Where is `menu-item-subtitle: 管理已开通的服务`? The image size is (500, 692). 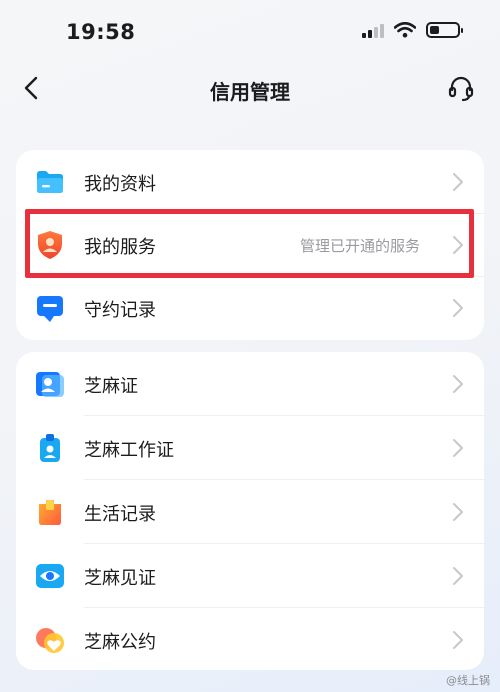 menu-item-subtitle: 管理已开通的服务 is located at coordinates (359, 246).